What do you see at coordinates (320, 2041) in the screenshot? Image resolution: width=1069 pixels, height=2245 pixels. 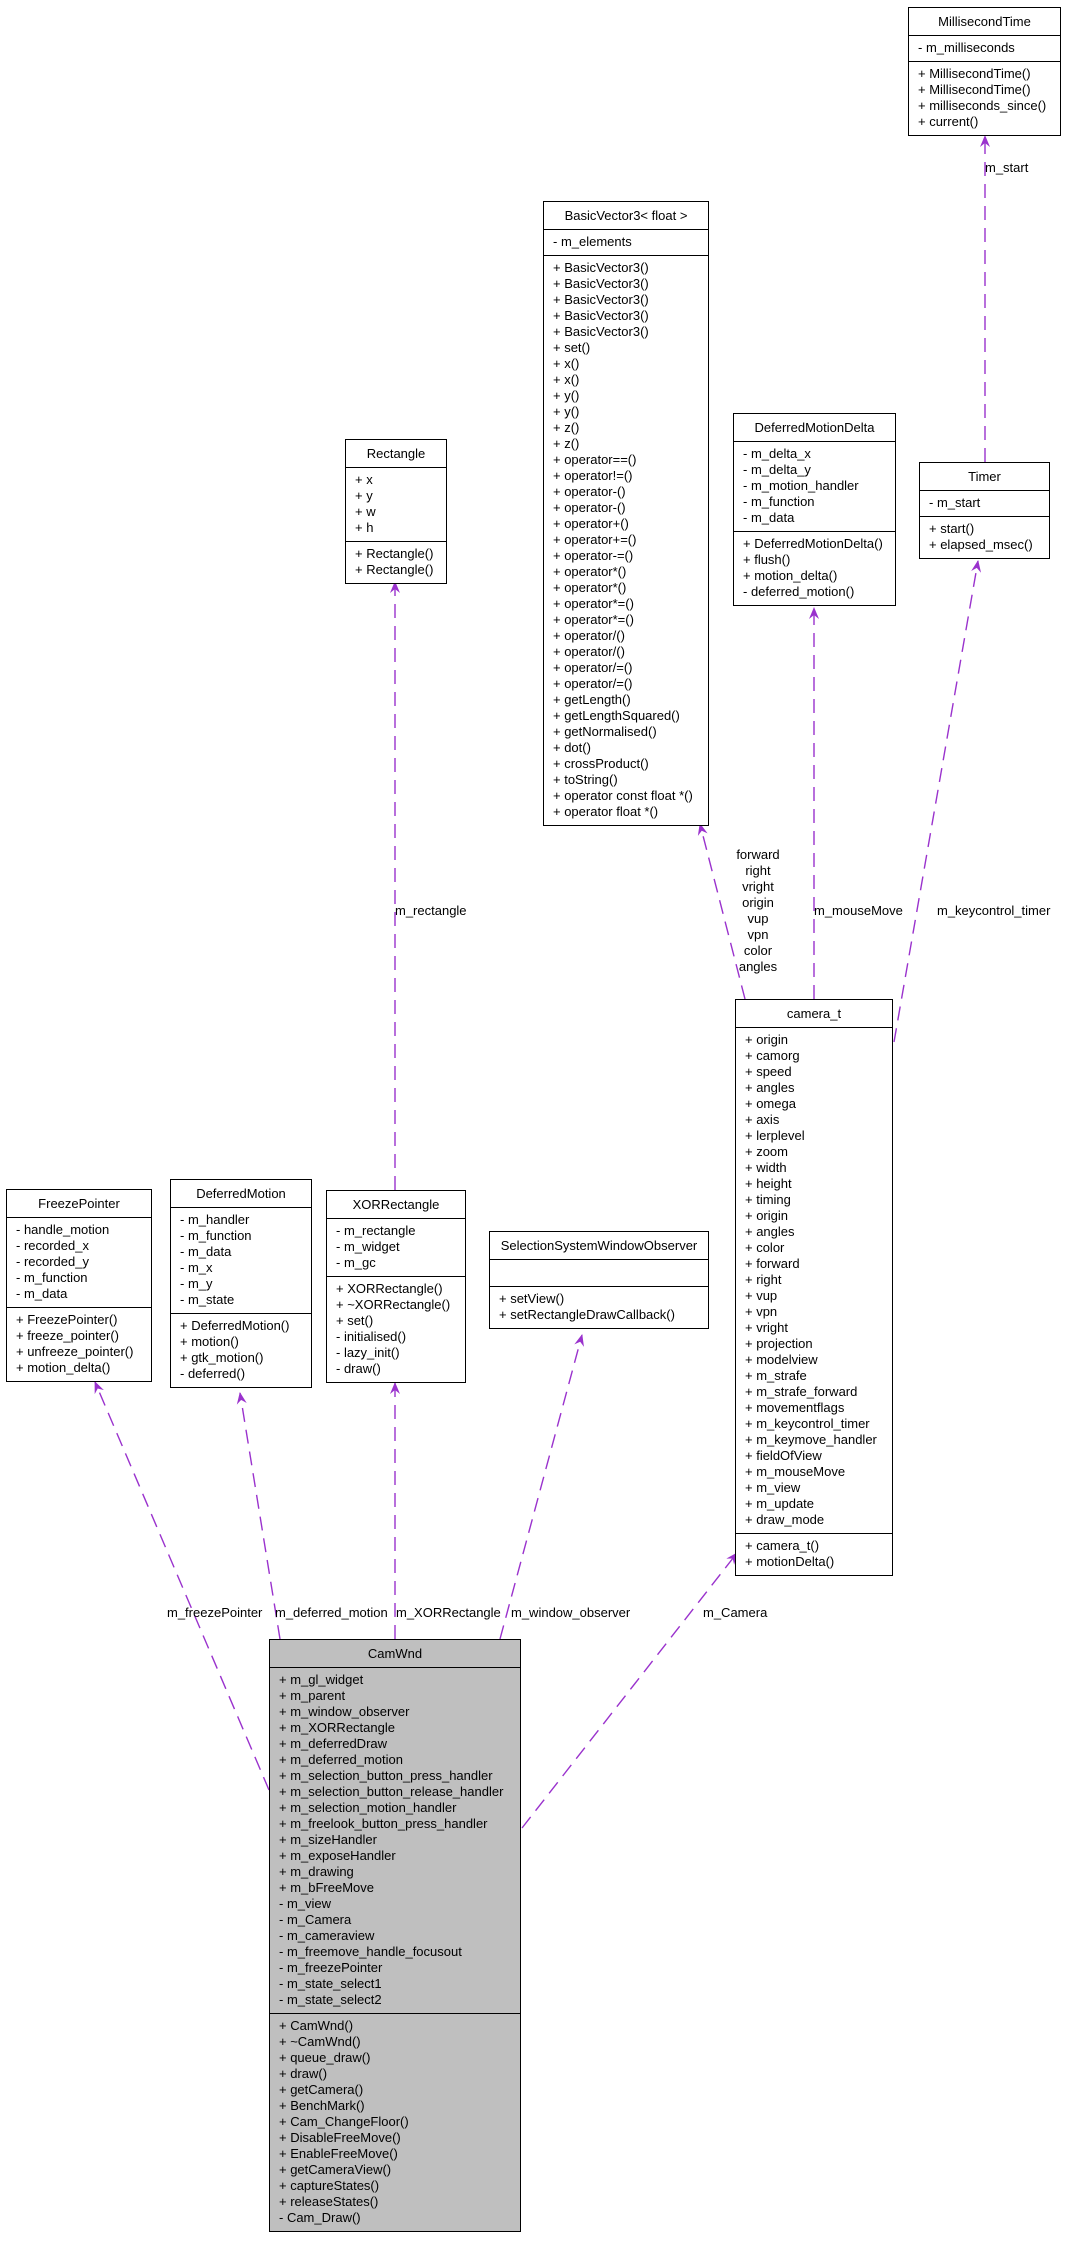 I see `method-item: + ~CamWnd()` at bounding box center [320, 2041].